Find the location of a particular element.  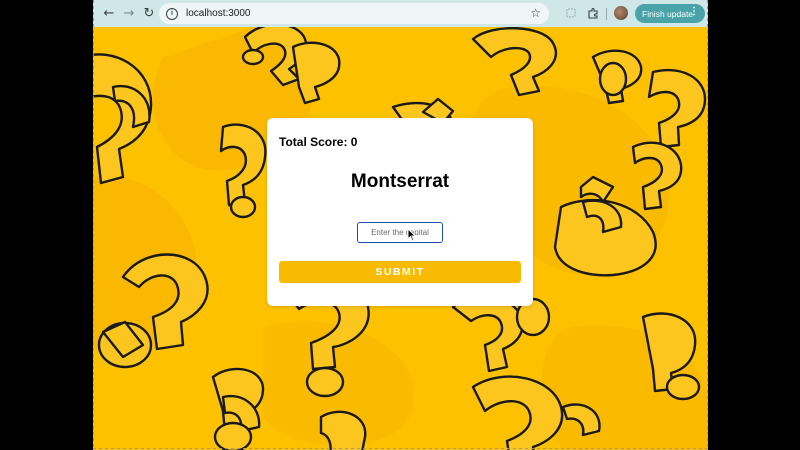

extension-icon is located at coordinates (571, 13).